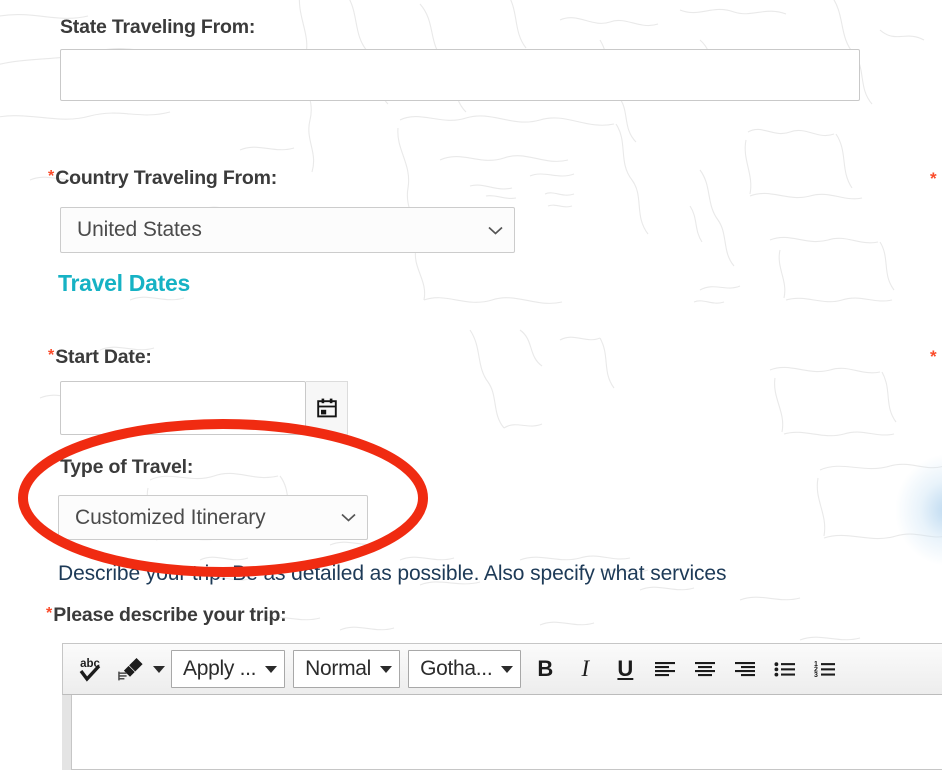 The height and width of the screenshot is (770, 942). Describe the element at coordinates (545, 669) in the screenshot. I see `bold-button: B` at that location.